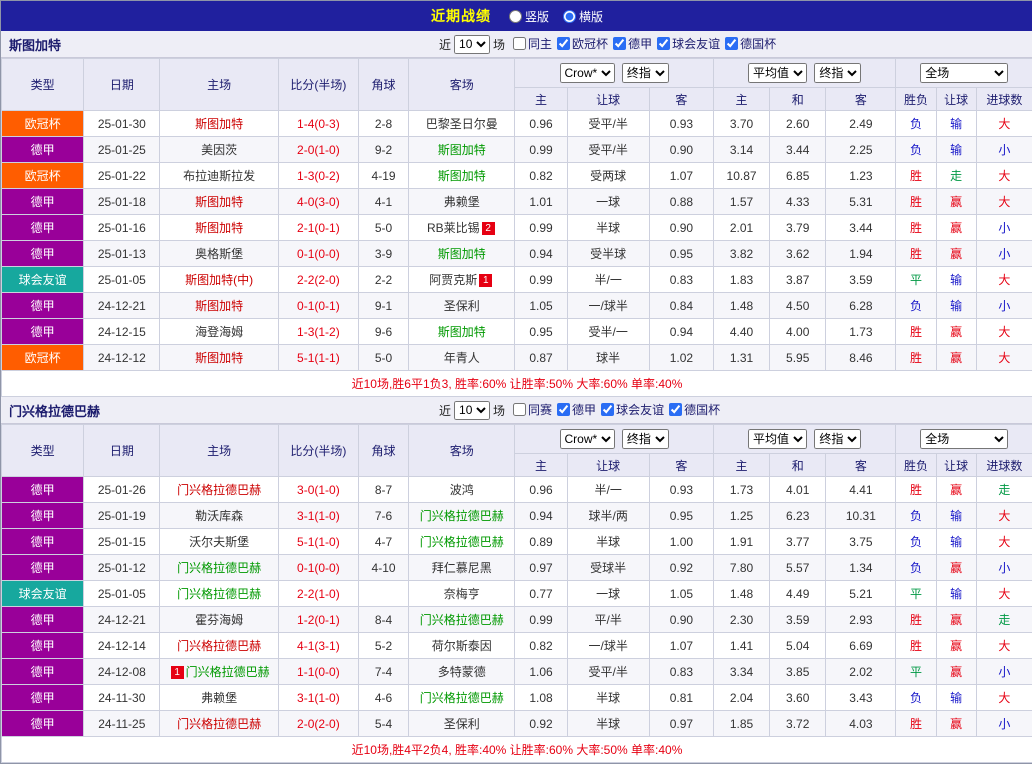 The image size is (1032, 764). Describe the element at coordinates (861, 646) in the screenshot. I see `avg-away-odds: 6.69` at that location.